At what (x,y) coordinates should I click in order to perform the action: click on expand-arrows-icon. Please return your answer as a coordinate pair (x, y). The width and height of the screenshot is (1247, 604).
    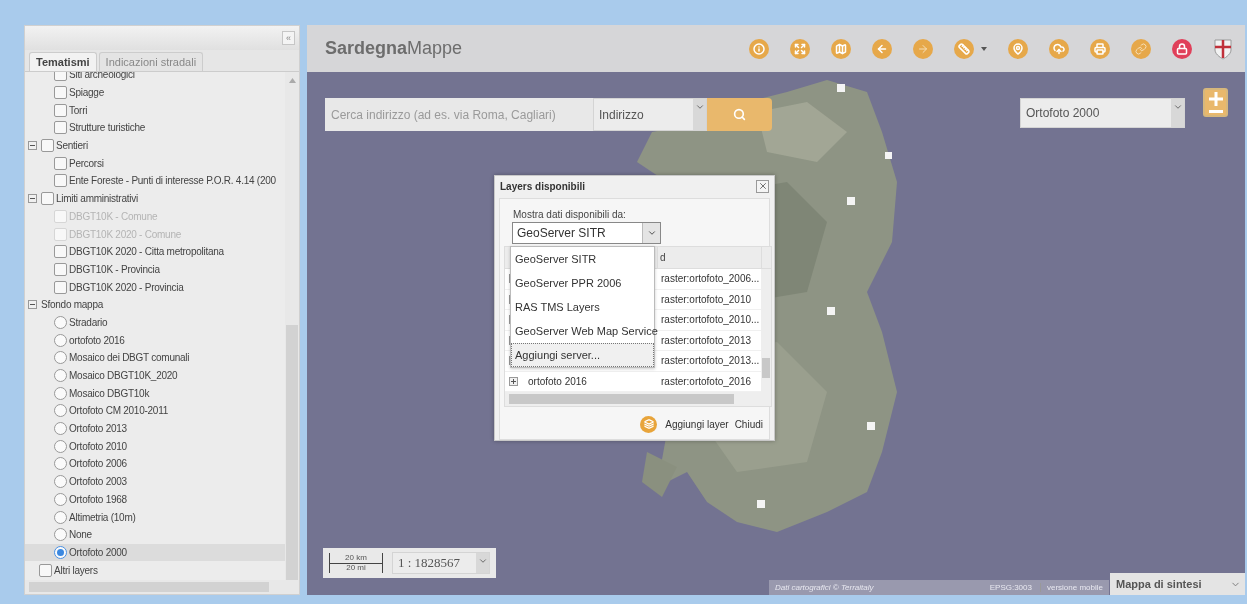
    Looking at the image, I should click on (800, 48).